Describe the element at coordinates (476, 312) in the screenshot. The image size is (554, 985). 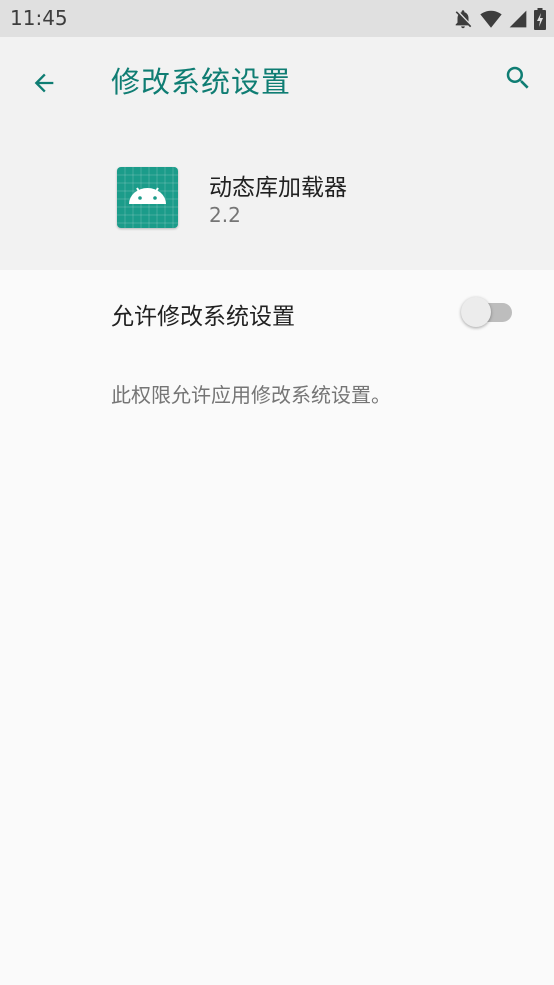
I see `toggle-thumb` at that location.